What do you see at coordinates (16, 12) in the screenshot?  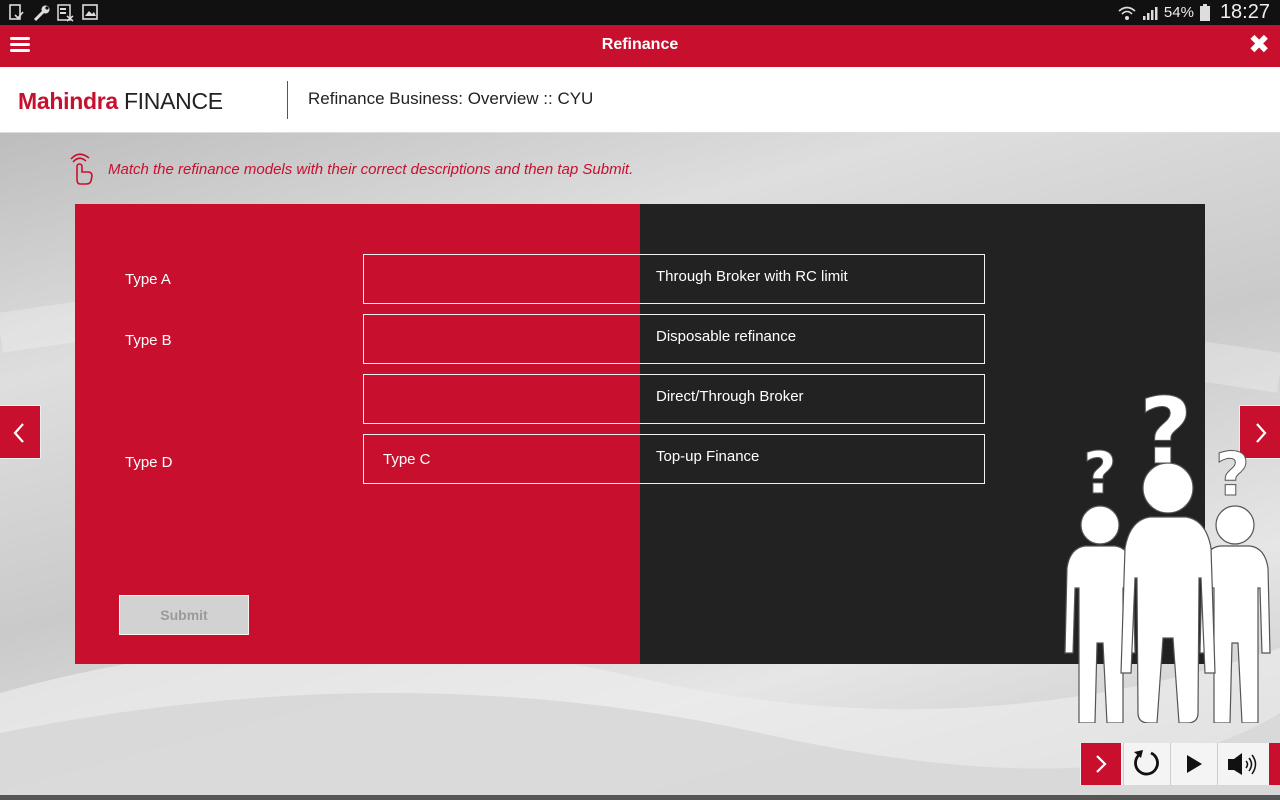 I see `sim-card-icon` at bounding box center [16, 12].